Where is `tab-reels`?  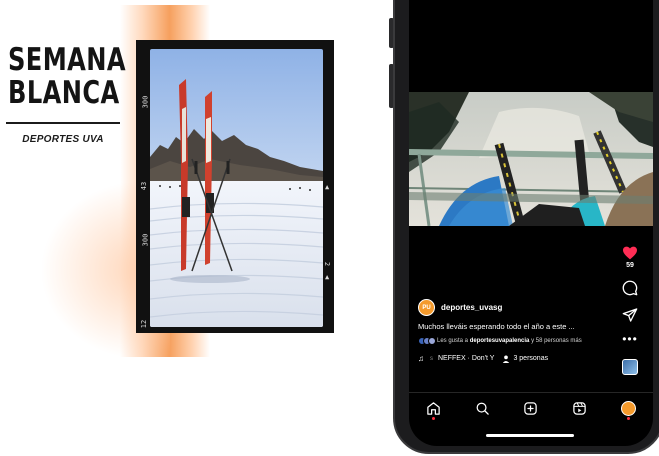
tab-reels is located at coordinates (580, 408).